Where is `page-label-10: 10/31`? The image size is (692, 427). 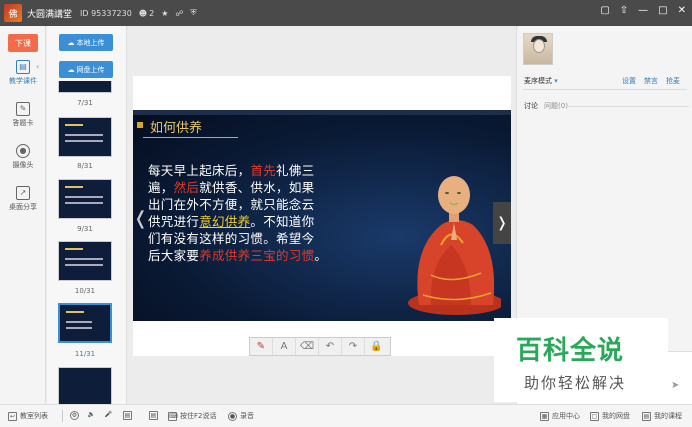
page-label-10: 10/31 is located at coordinates (85, 291).